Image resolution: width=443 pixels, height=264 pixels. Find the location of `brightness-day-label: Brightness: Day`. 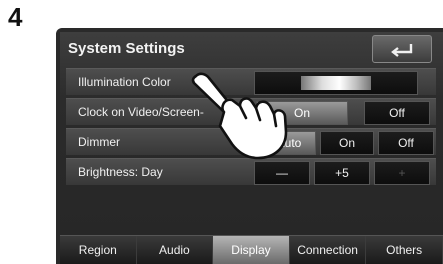

brightness-day-label: Brightness: Day is located at coordinates (120, 172).